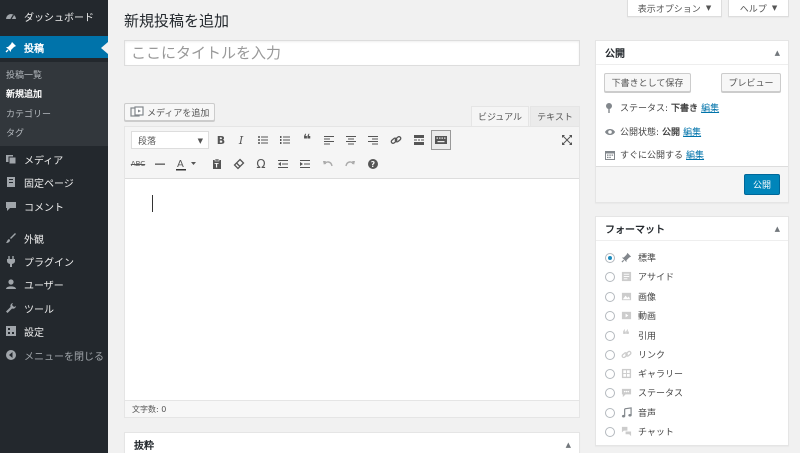  What do you see at coordinates (54, 261) in the screenshot?
I see `sidebar-item-plugins: プラグイン` at bounding box center [54, 261].